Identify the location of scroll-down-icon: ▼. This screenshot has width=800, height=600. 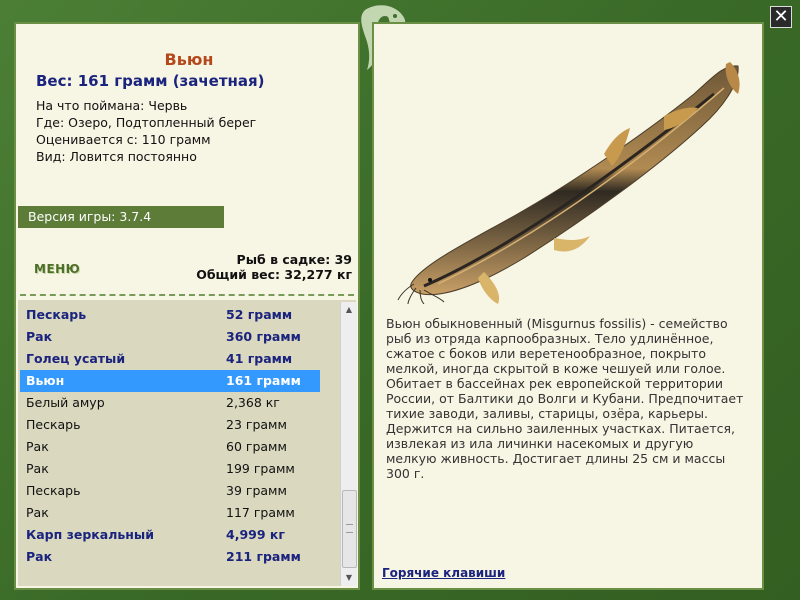
(349, 578).